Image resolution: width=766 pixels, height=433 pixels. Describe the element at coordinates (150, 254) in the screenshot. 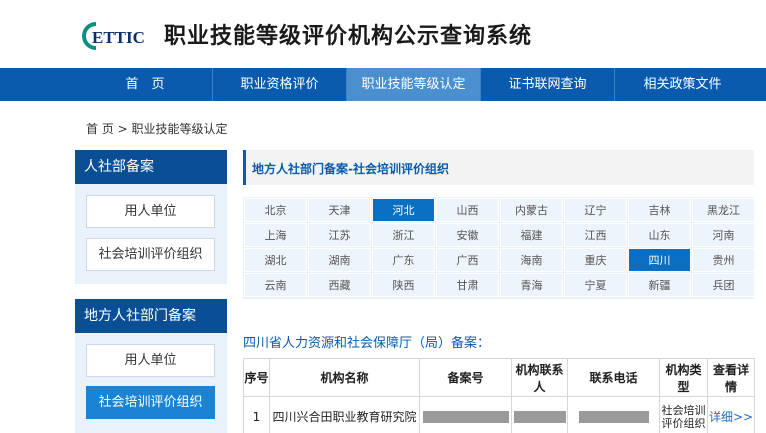

I see `sidebar-item-training-org: 社会培训评价组织` at that location.